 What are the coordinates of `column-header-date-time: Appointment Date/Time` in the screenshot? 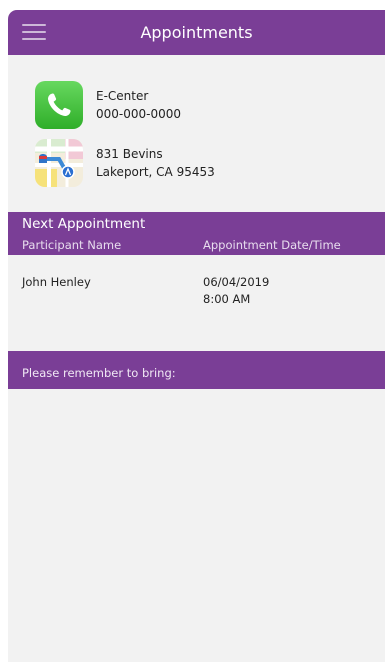 It's located at (272, 245).